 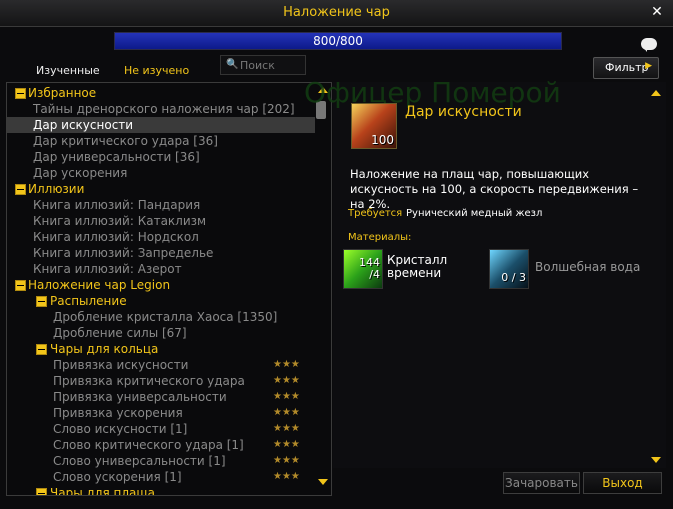 I want to click on recipe-label: Наложение чар Legion, so click(x=99, y=285).